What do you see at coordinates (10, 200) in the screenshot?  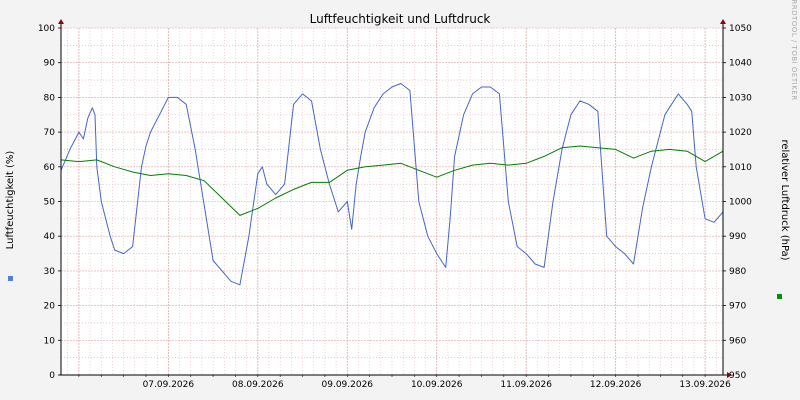 I see `y-axis-left-label: Luftfeuchtigkeit (%)` at bounding box center [10, 200].